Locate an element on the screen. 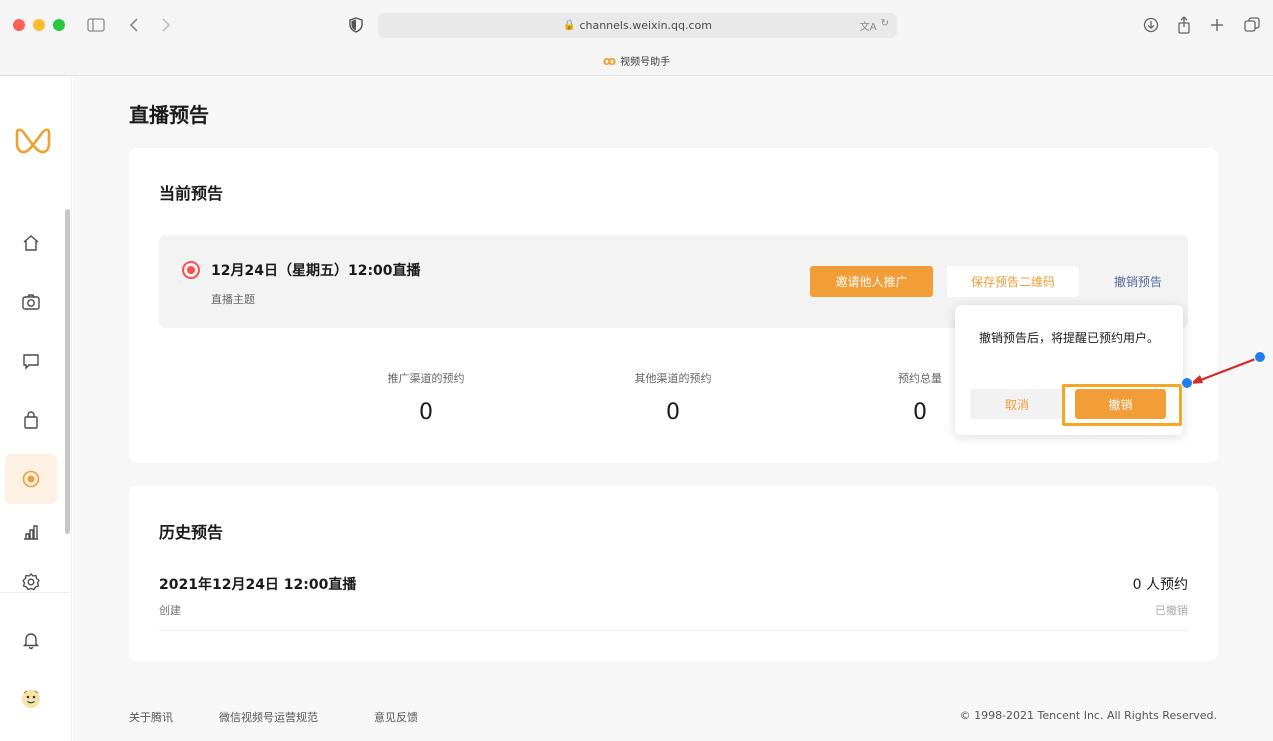  sidebar-item-home is located at coordinates (31, 243).